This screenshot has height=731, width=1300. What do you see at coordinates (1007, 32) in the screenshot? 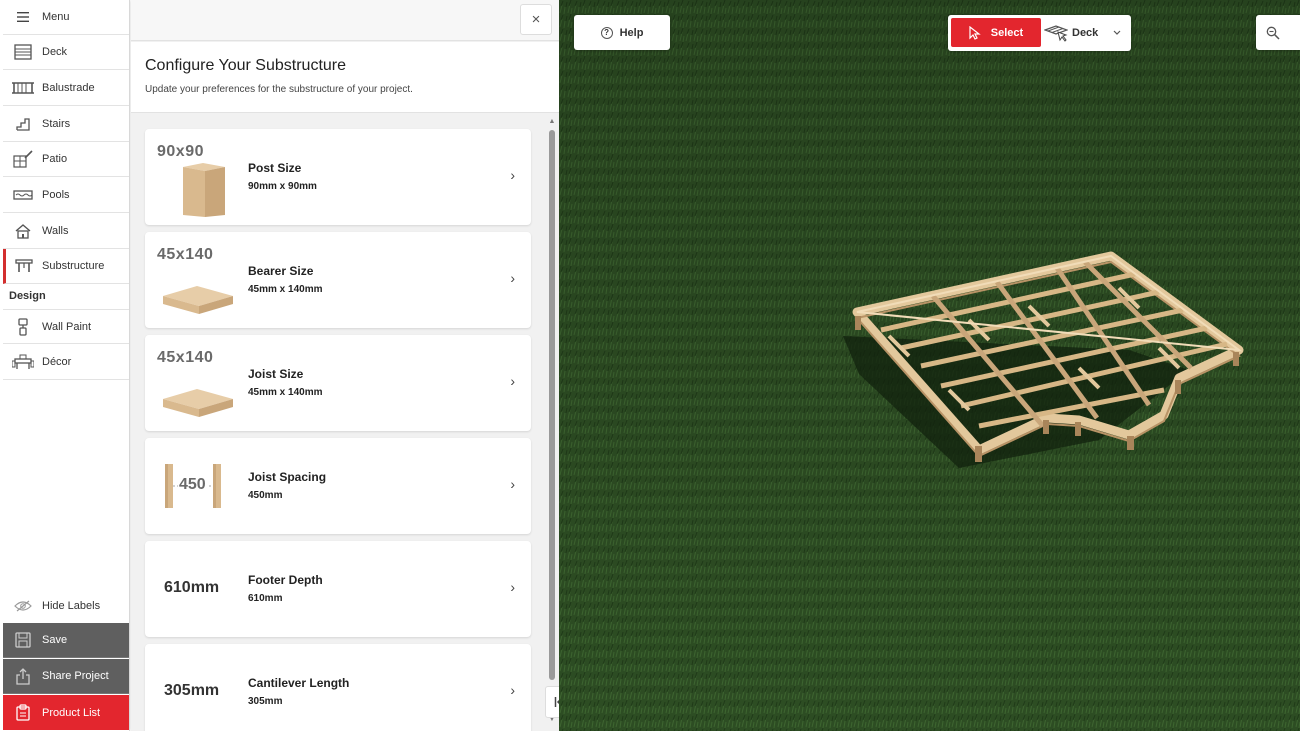
I see `select-label: Select` at bounding box center [1007, 32].